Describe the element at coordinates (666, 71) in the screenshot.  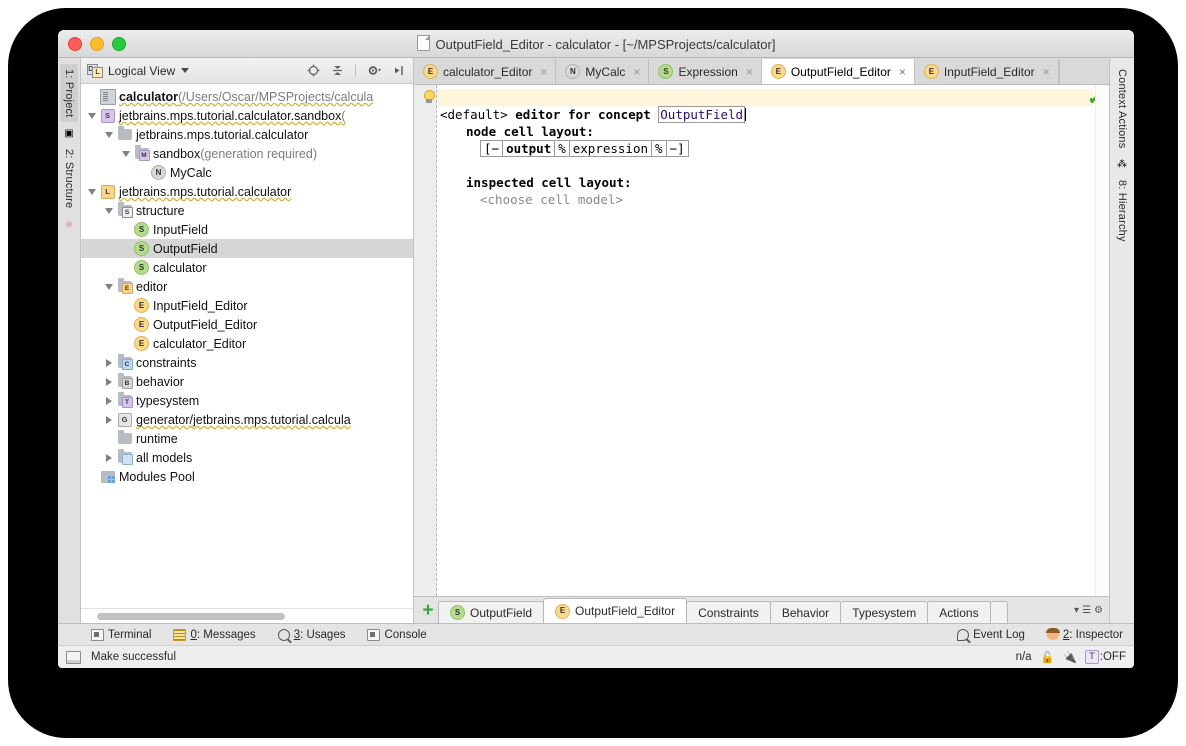
I see `tab-type-badge-icon: S` at that location.